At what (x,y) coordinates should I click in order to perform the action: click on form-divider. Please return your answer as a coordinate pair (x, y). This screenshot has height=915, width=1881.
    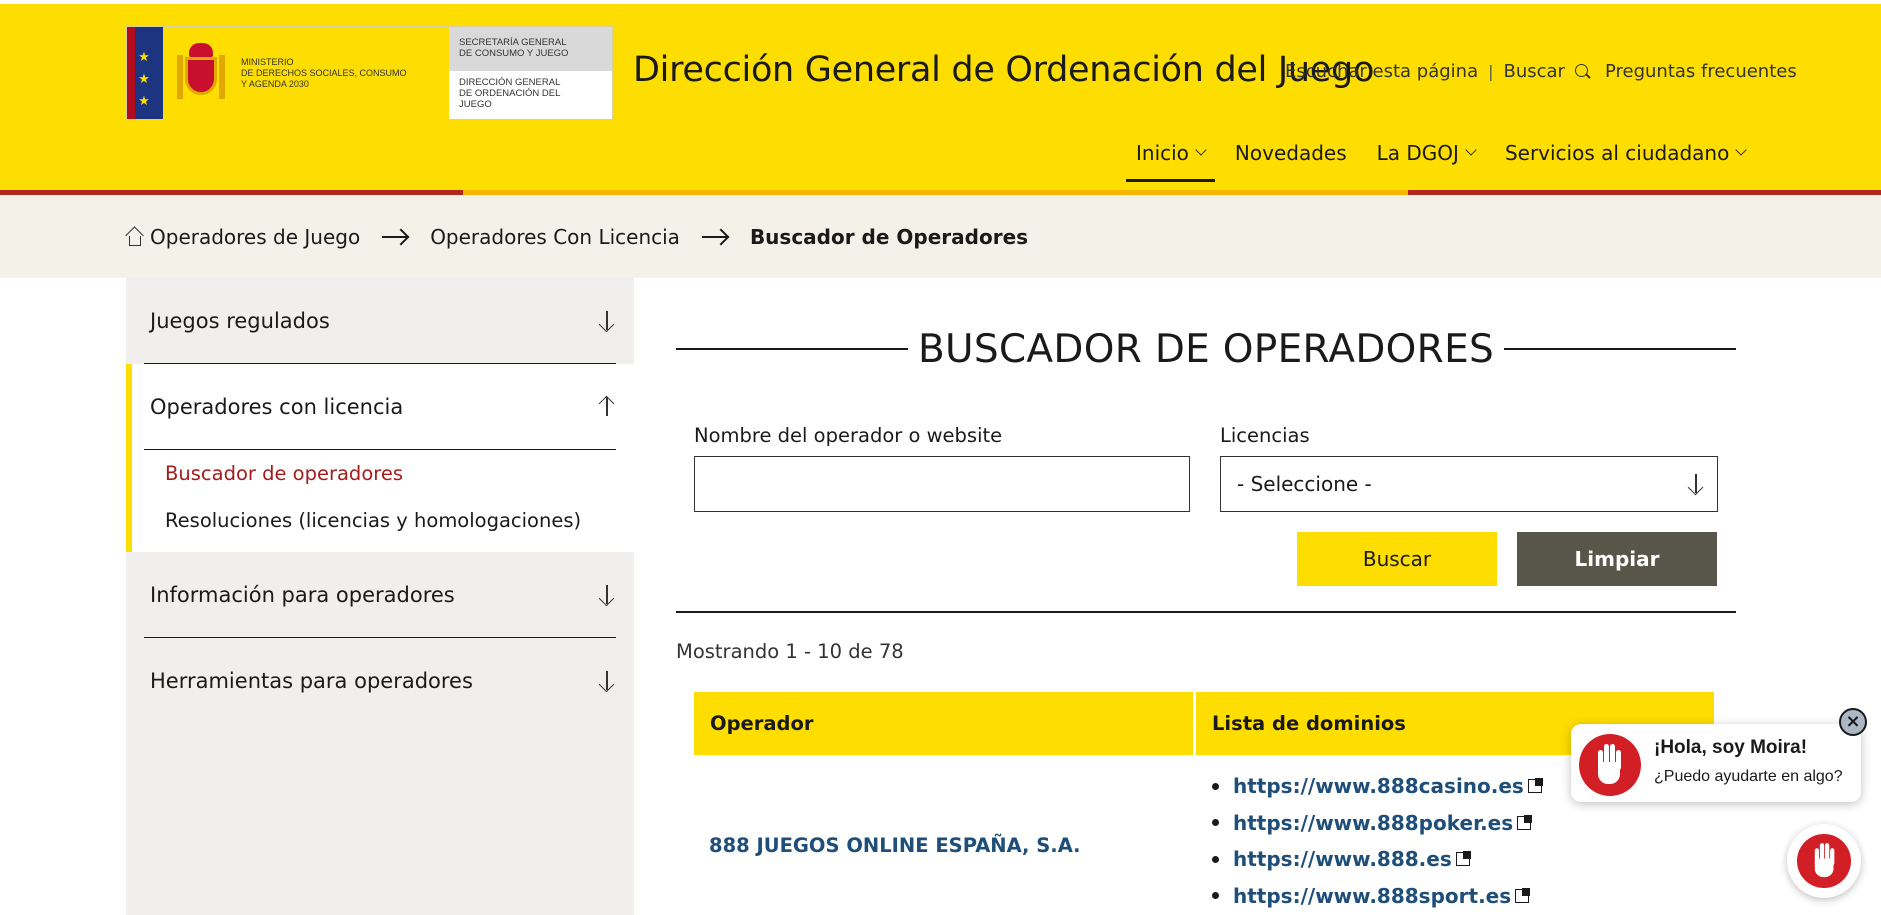
    Looking at the image, I should click on (1206, 612).